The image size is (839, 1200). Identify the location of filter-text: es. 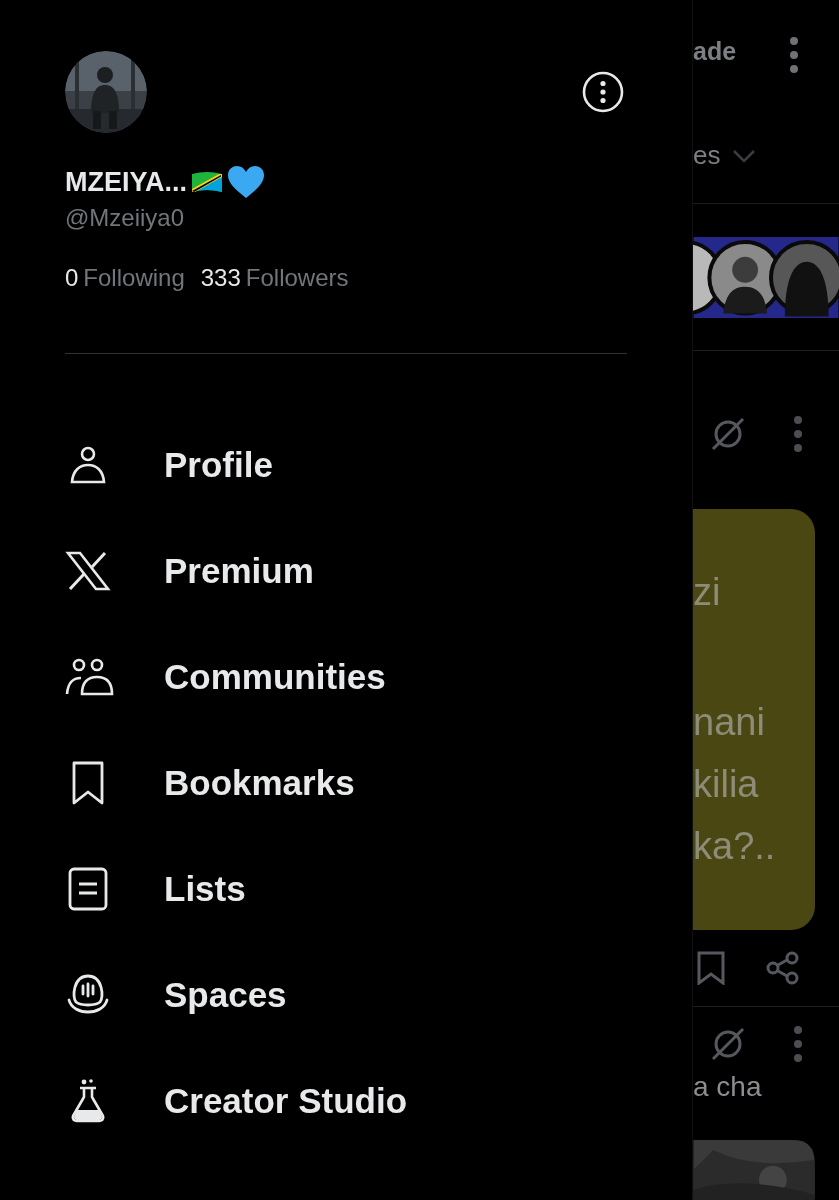
(707, 156).